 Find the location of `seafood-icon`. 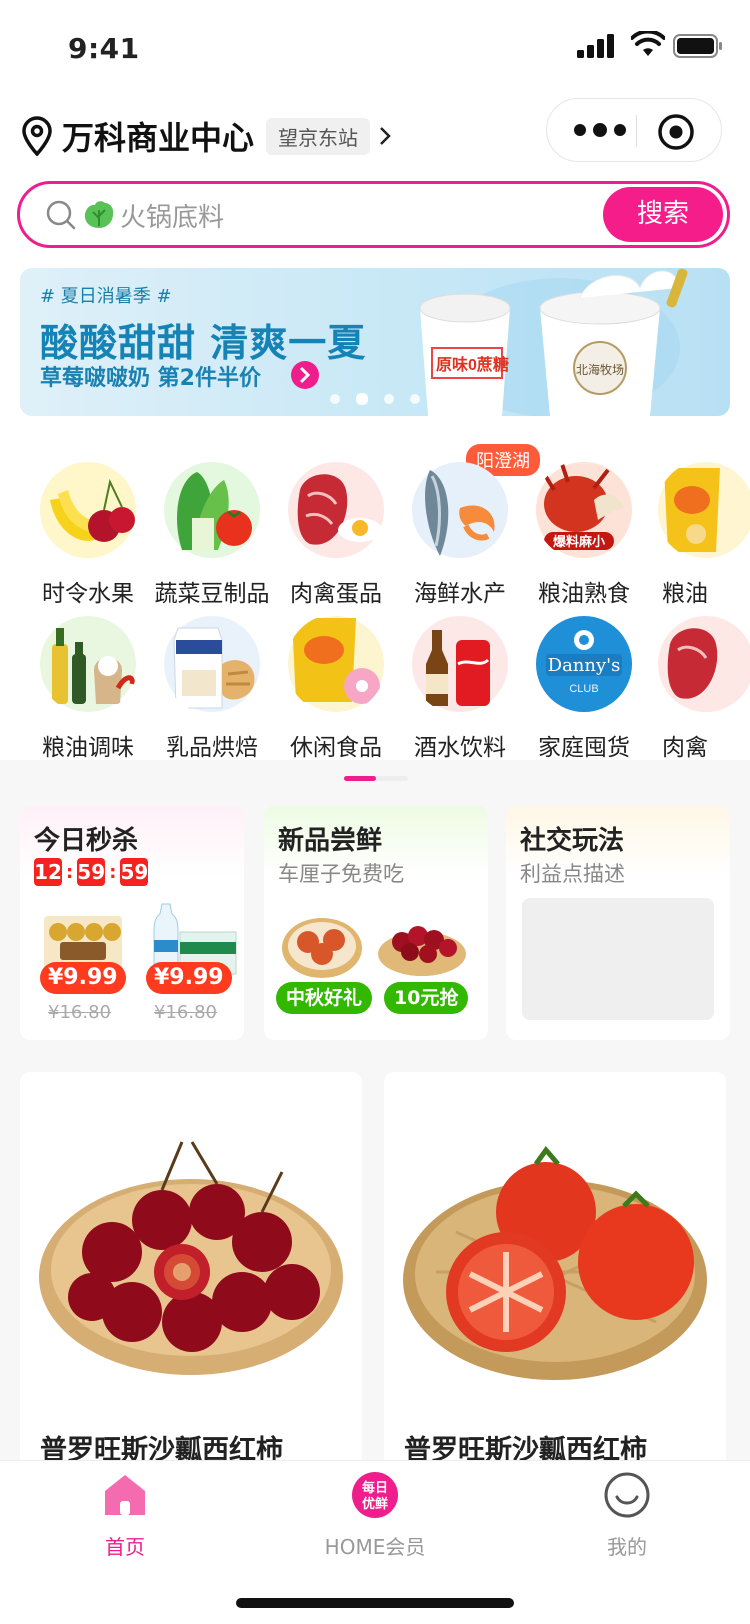

seafood-icon is located at coordinates (460, 510).